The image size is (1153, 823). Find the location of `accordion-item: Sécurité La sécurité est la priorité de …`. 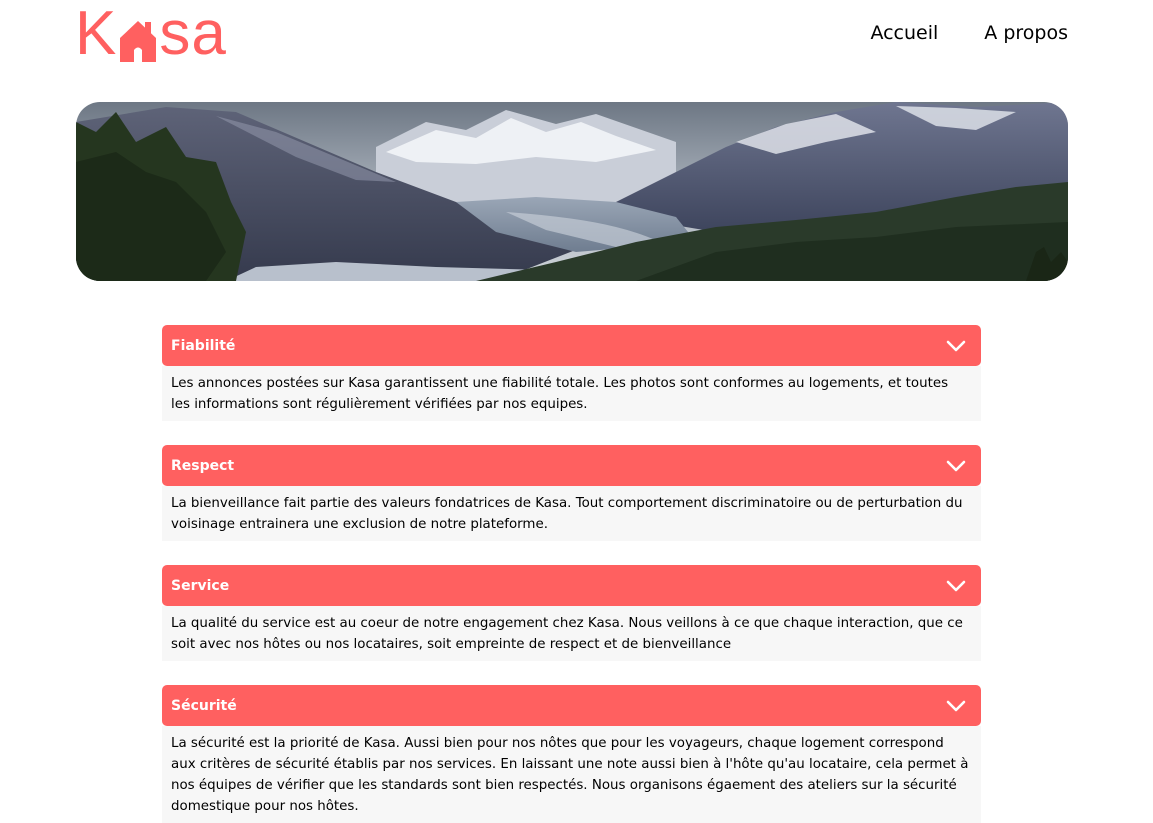

accordion-item: Sécurité La sécurité est la priorité de … is located at coordinates (571, 754).